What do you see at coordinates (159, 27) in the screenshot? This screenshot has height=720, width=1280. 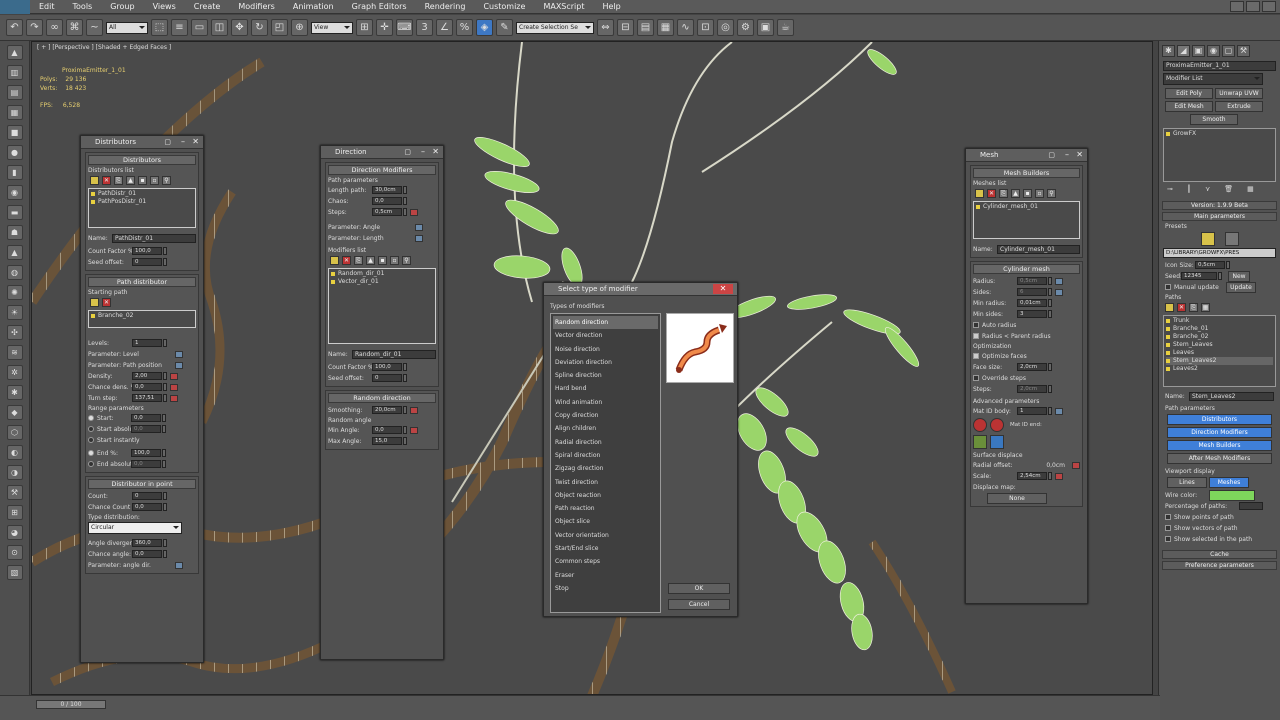 I see `select-object-icon: ⬚` at bounding box center [159, 27].